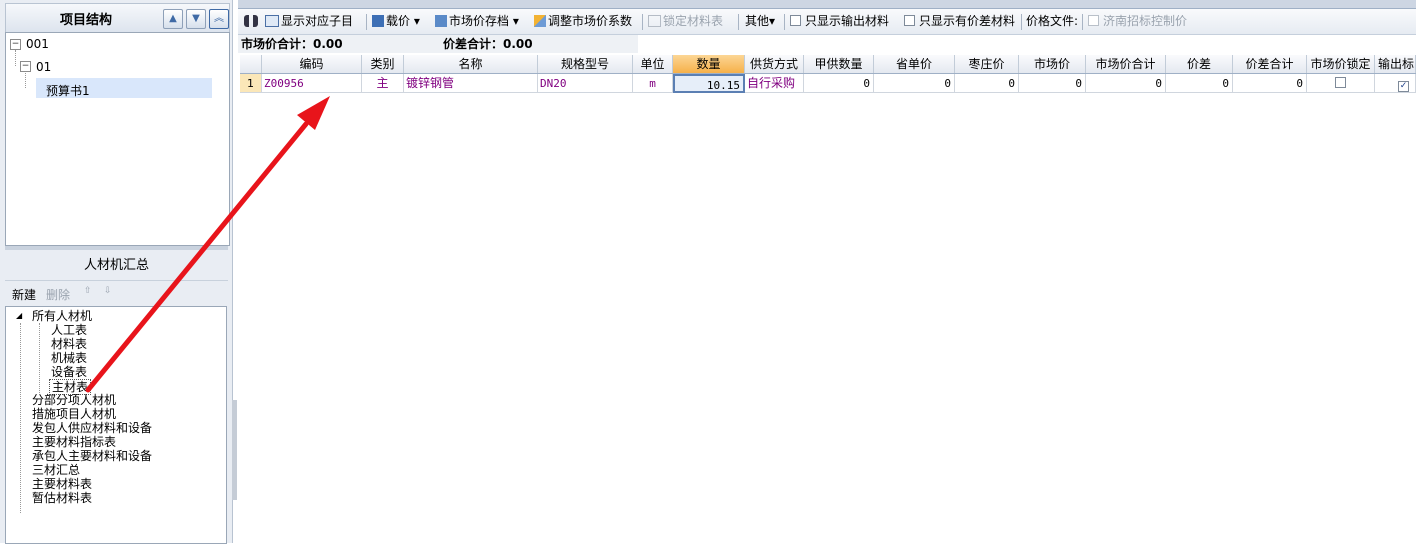  I want to click on annotation-arrow, so click(207, 244).